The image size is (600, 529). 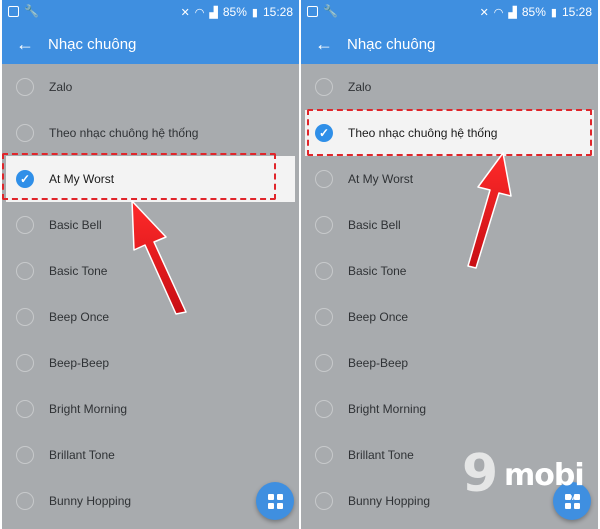 I want to click on arrow-right, so click(x=489, y=210).